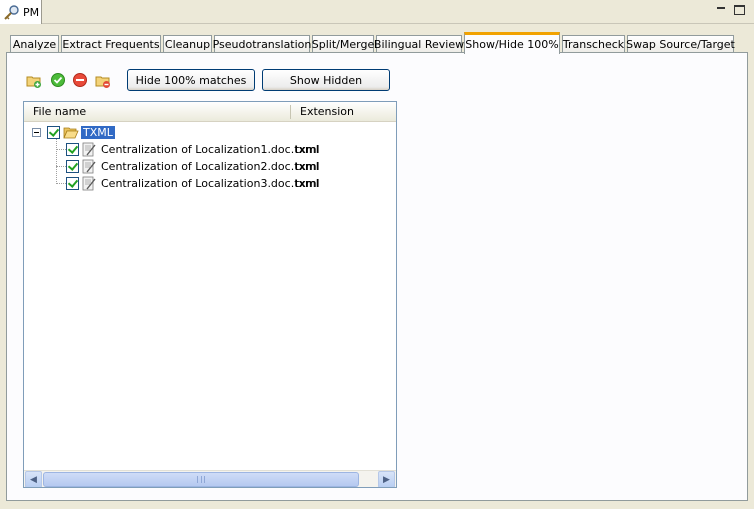 The height and width of the screenshot is (509, 754). Describe the element at coordinates (326, 80) in the screenshot. I see `show-hidden-button: Show Hidden` at that location.